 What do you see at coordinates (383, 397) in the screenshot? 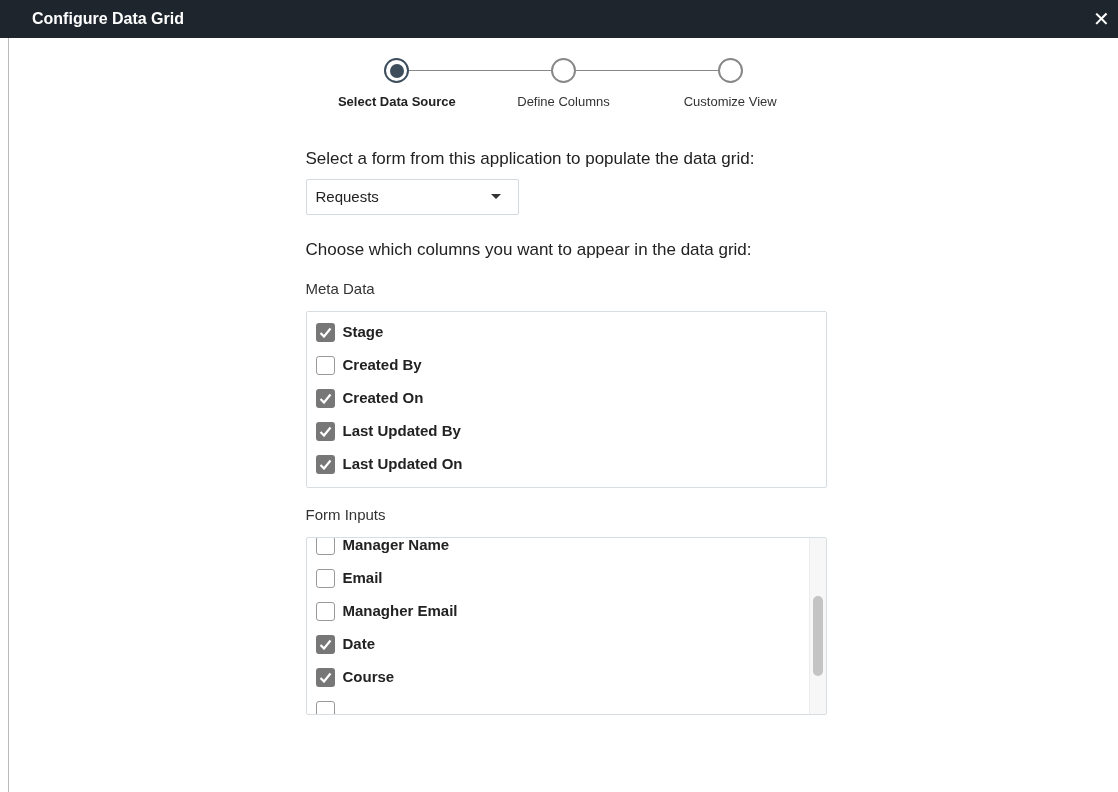
I see `checkbox-label: Created On` at bounding box center [383, 397].